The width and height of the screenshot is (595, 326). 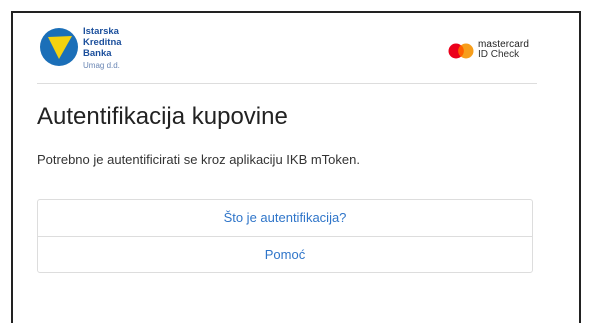 I want to click on bank-name: Istarska Kreditna Banka Umag d.d., so click(x=102, y=48).